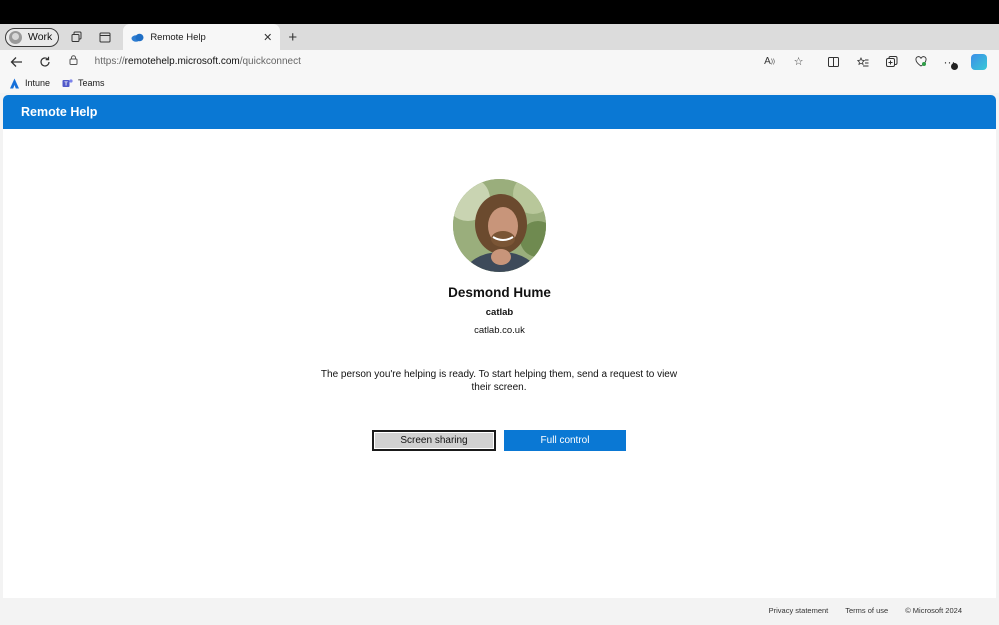  I want to click on app-header: Remote Help, so click(499, 112).